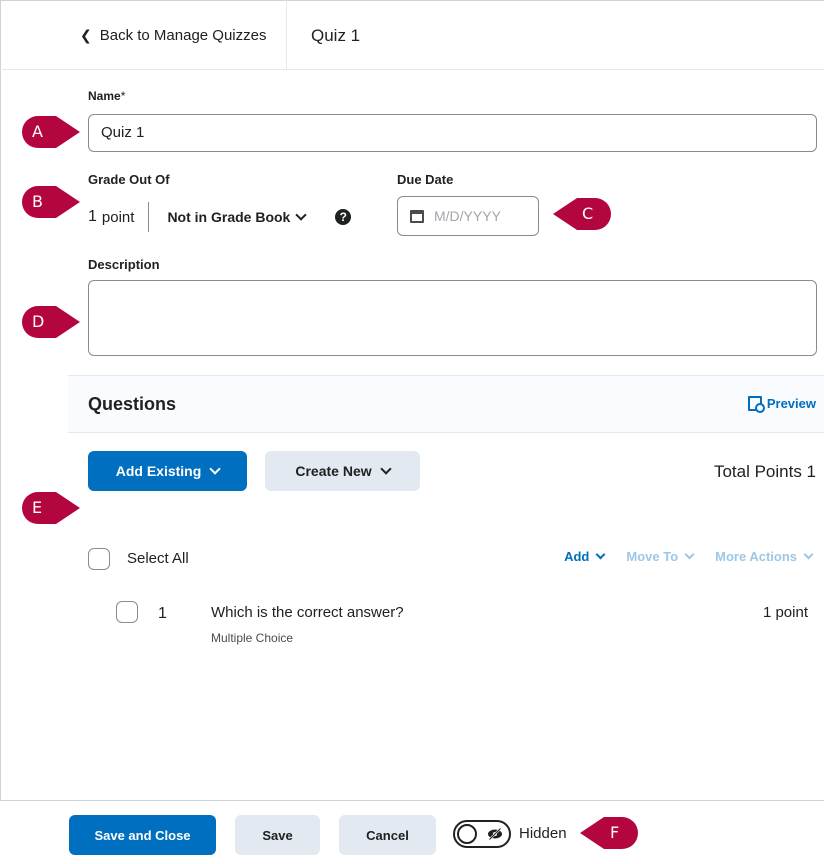 The width and height of the screenshot is (824, 864). I want to click on more-actions-label: More Actions, so click(756, 556).